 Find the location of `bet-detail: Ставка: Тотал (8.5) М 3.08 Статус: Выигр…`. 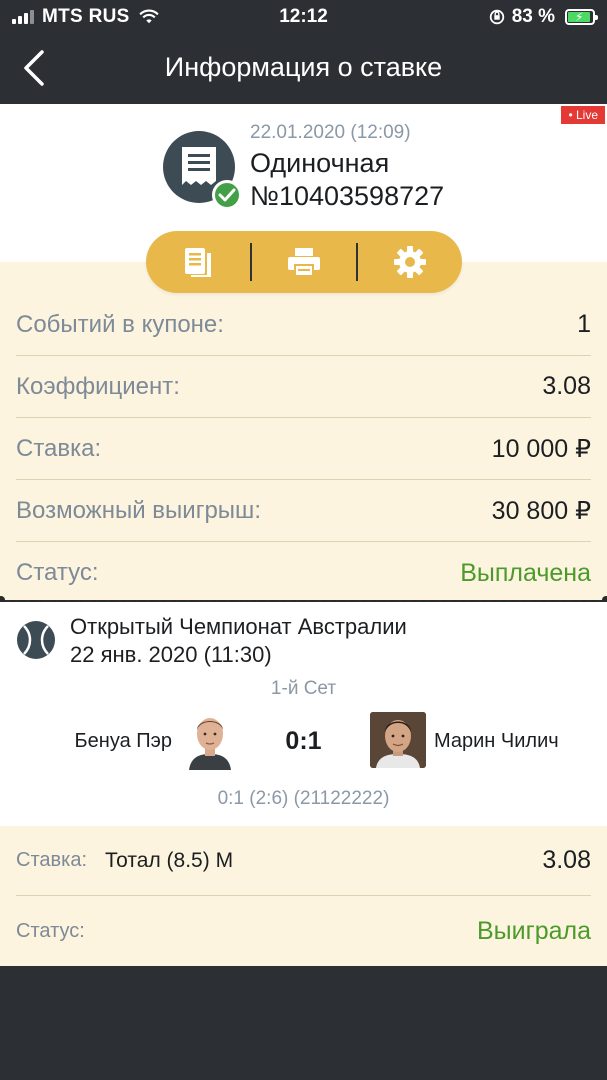

bet-detail: Ставка: Тотал (8.5) М 3.08 Статус: Выигр… is located at coordinates (303, 896).